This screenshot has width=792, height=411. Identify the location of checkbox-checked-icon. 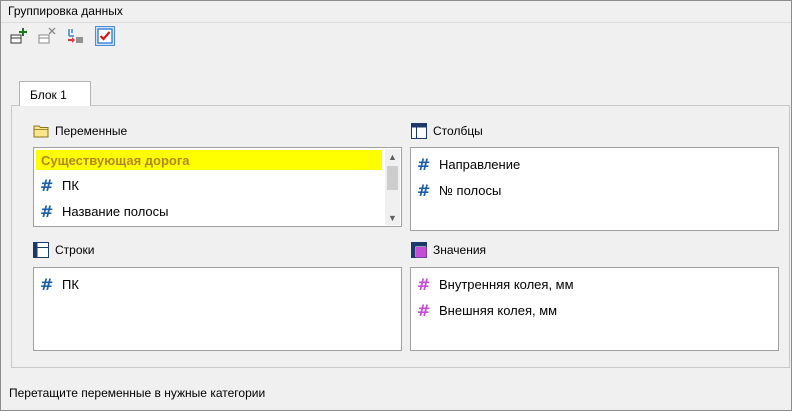
(105, 36).